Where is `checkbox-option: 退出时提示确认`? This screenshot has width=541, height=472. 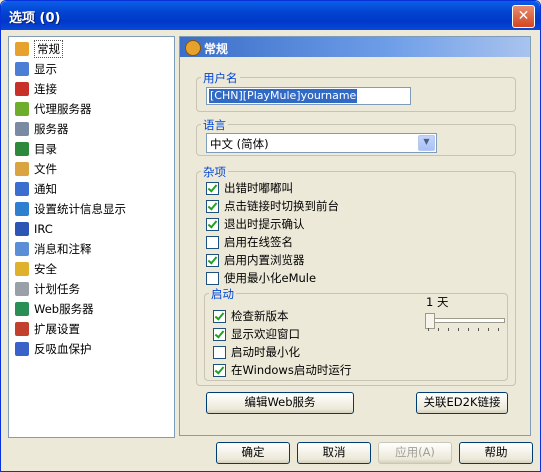
checkbox-option: 退出时提示确认 is located at coordinates (255, 224).